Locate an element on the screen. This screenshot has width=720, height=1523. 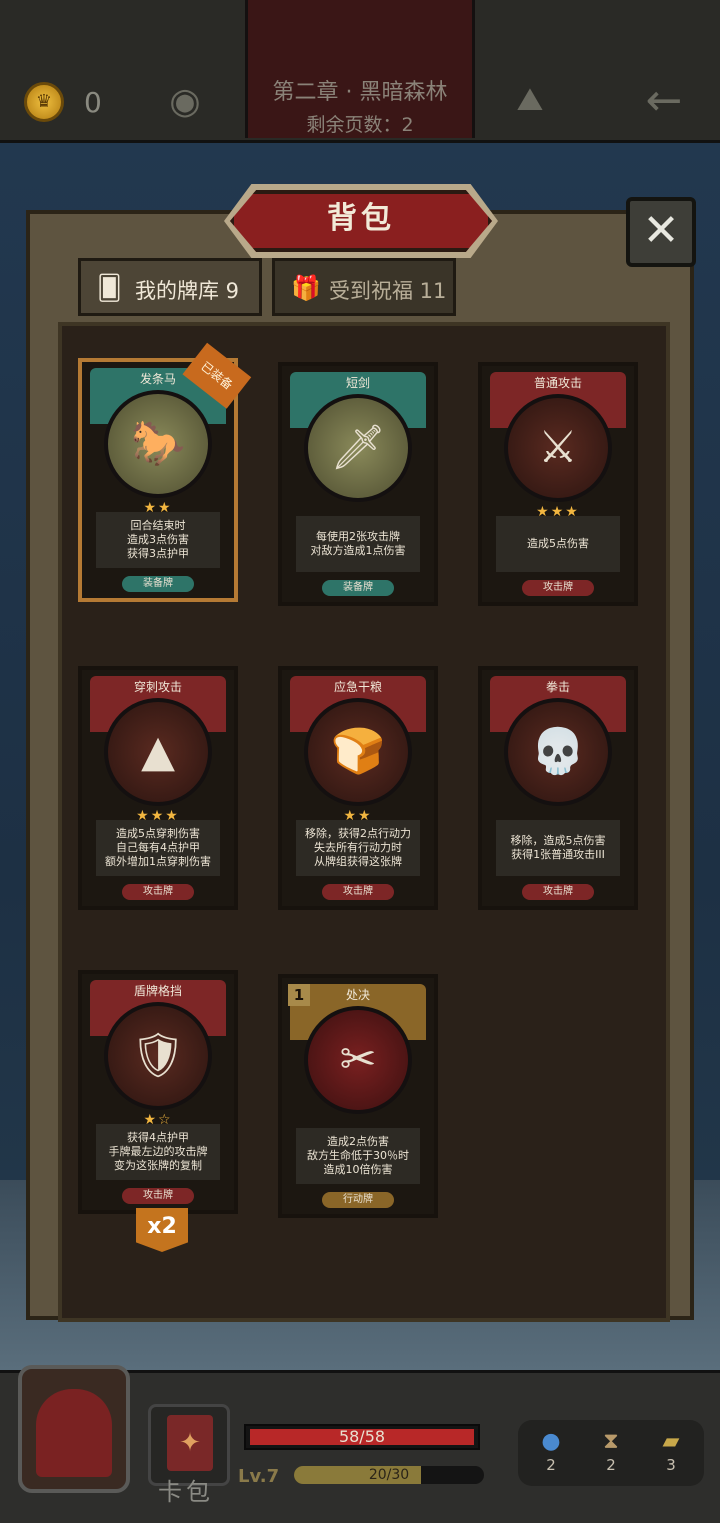
card-name: 应急干粮 is located at coordinates (357, 687).